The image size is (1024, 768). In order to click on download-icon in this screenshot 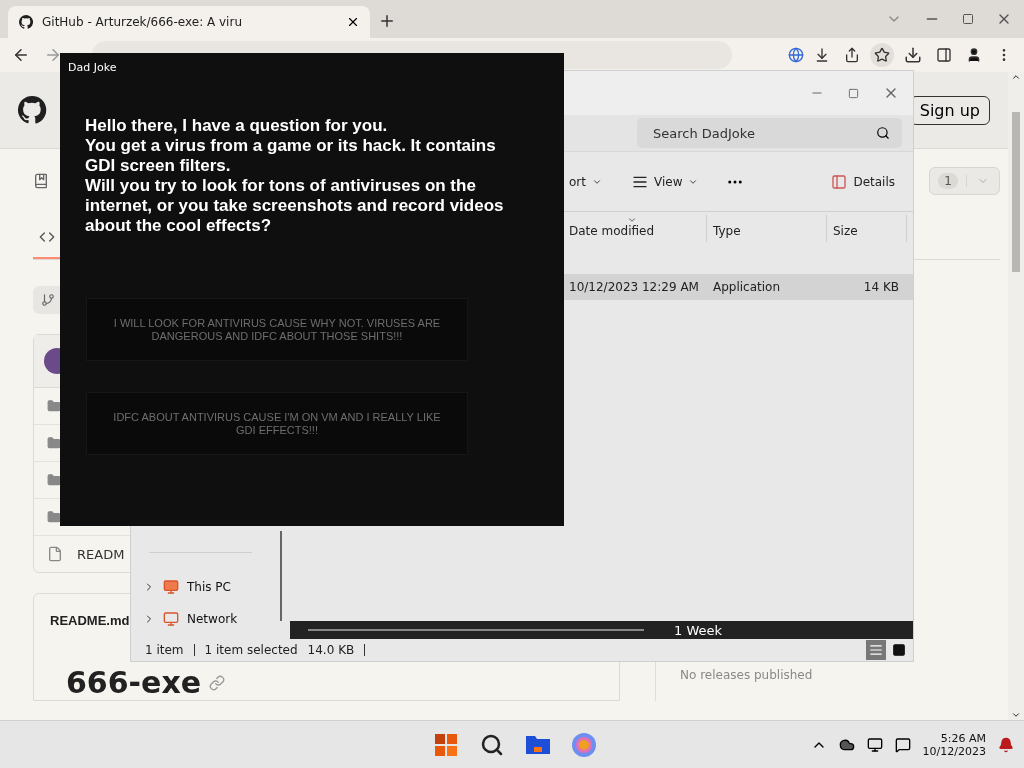, I will do `click(913, 55)`.